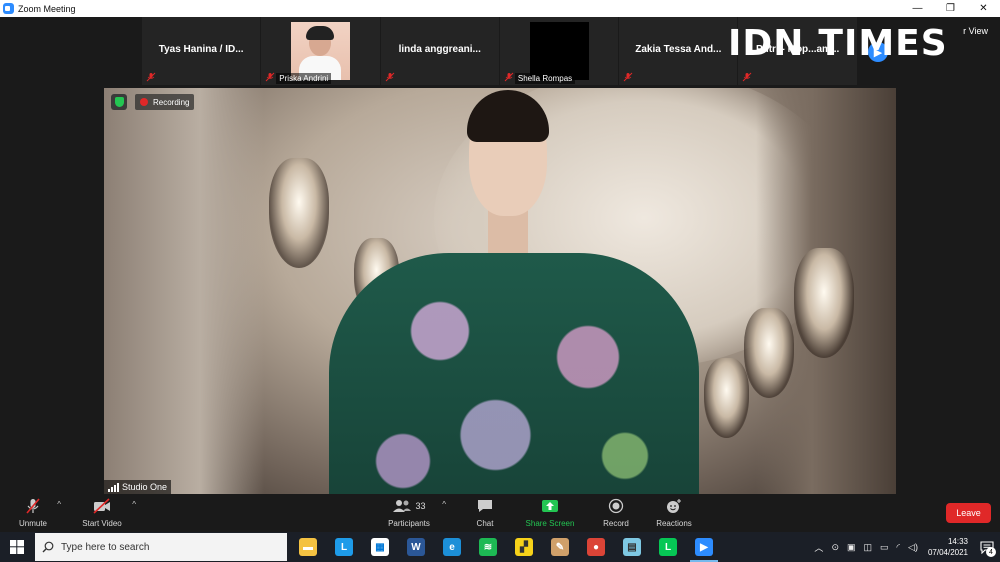 The height and width of the screenshot is (562, 1000). Describe the element at coordinates (101, 506) in the screenshot. I see `video-off-icon` at that location.